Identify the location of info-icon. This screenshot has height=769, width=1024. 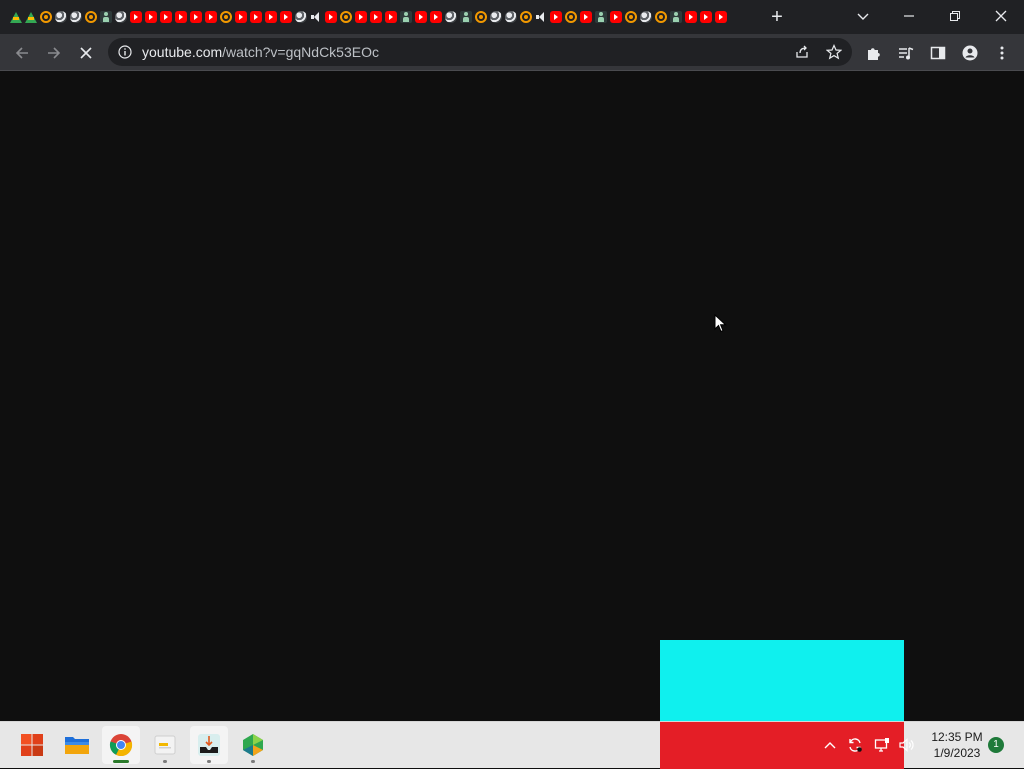
(125, 52).